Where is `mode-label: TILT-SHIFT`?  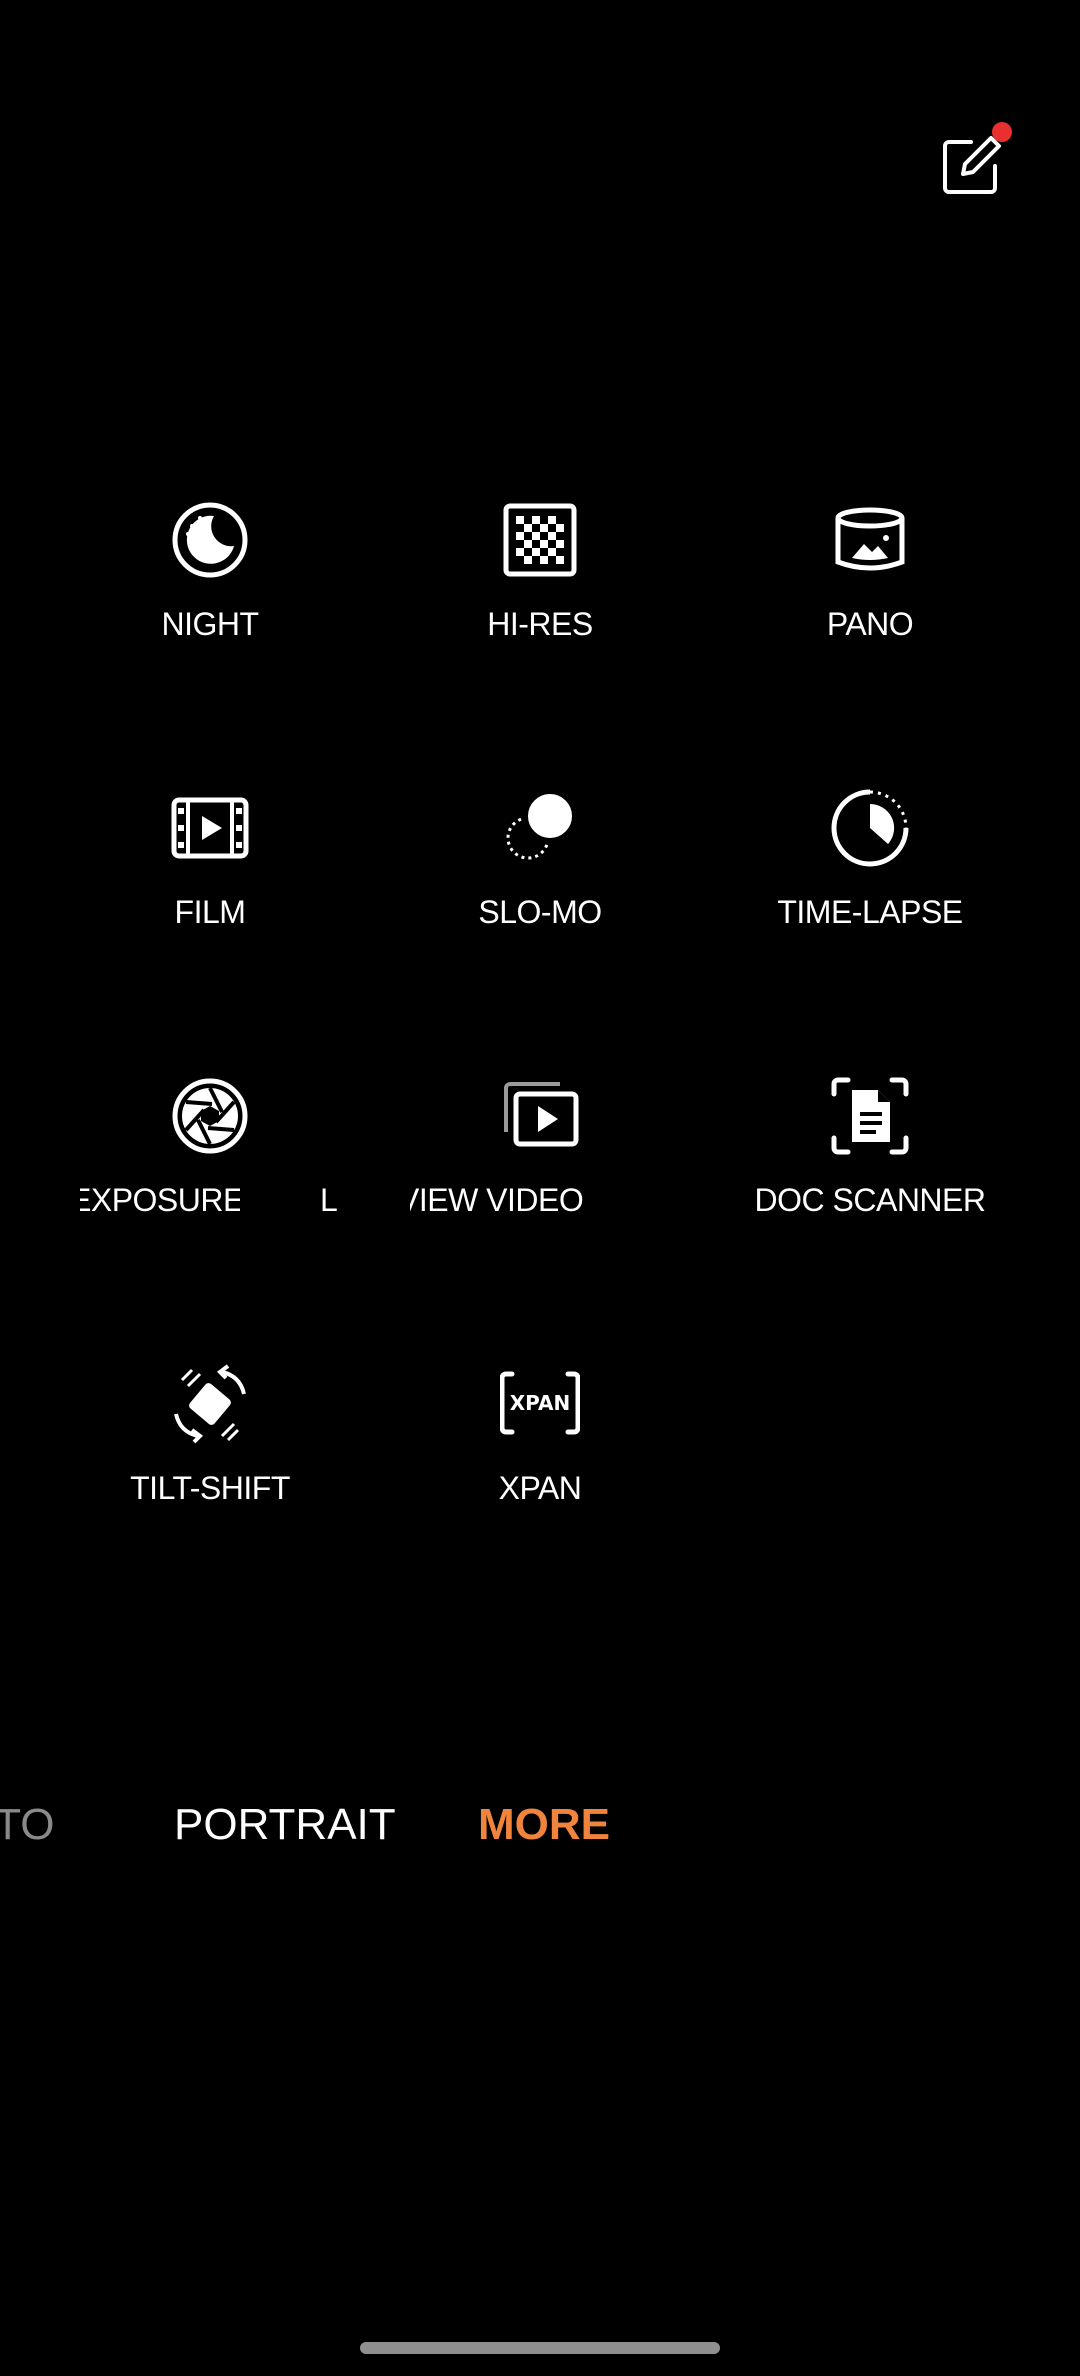 mode-label: TILT-SHIFT is located at coordinates (210, 1488).